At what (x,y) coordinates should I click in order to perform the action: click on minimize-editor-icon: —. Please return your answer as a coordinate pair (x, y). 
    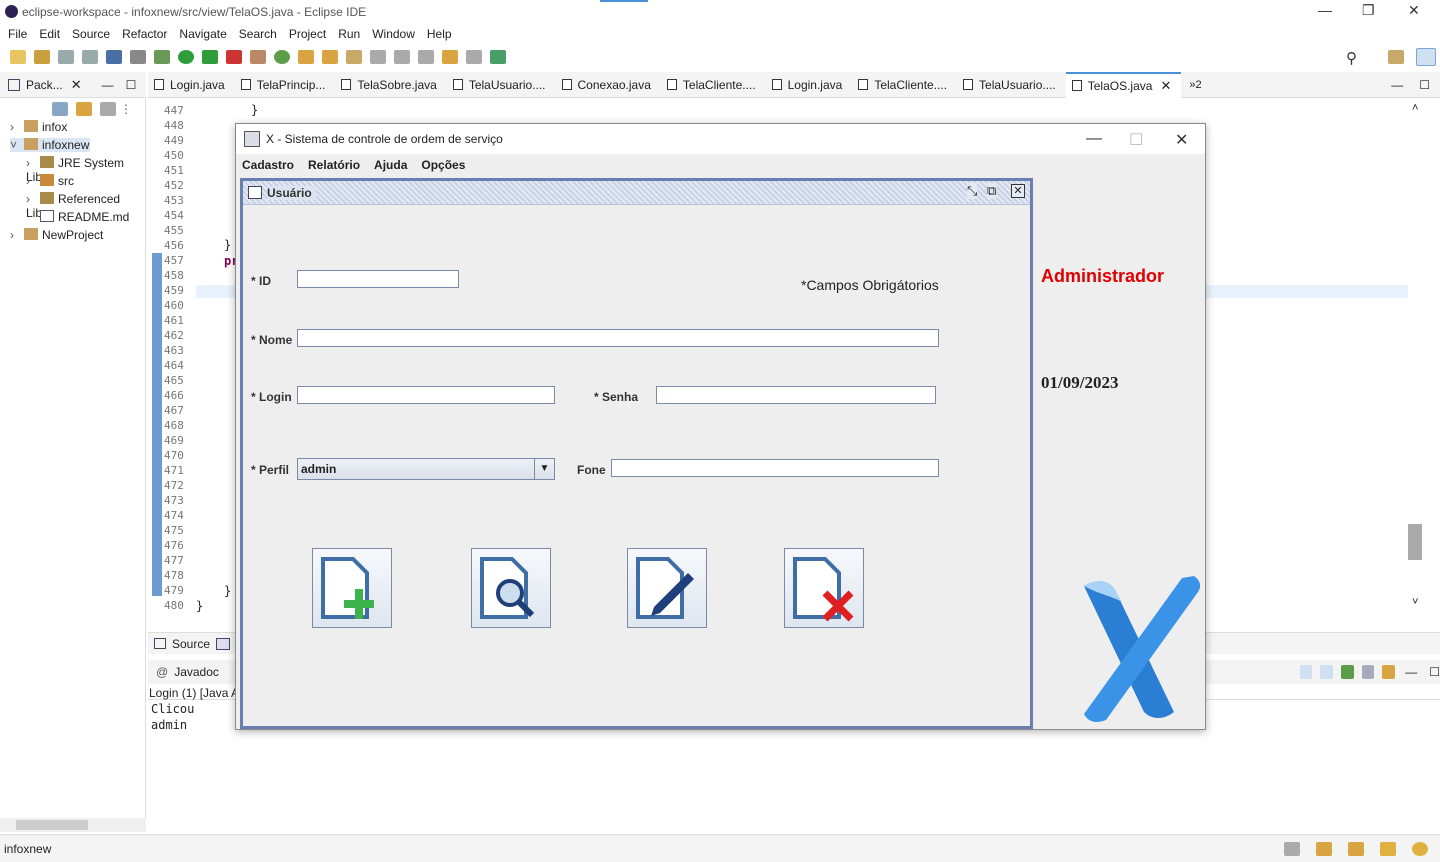
    Looking at the image, I should click on (1397, 85).